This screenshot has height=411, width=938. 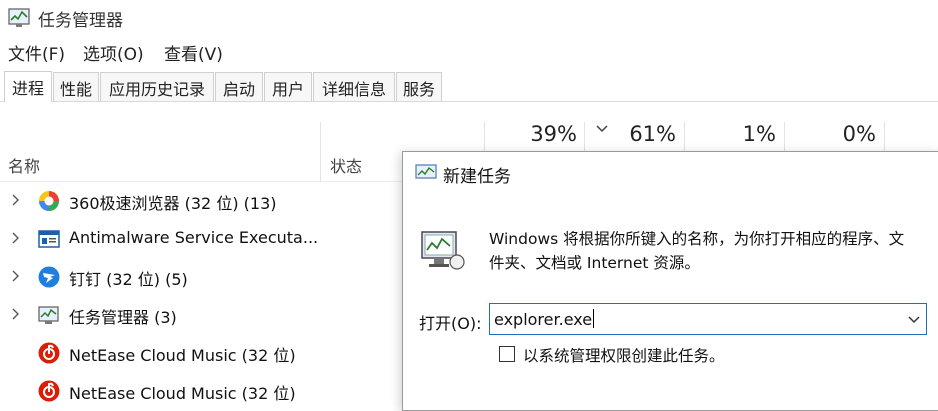 I want to click on column-name: 名称, so click(x=24, y=165).